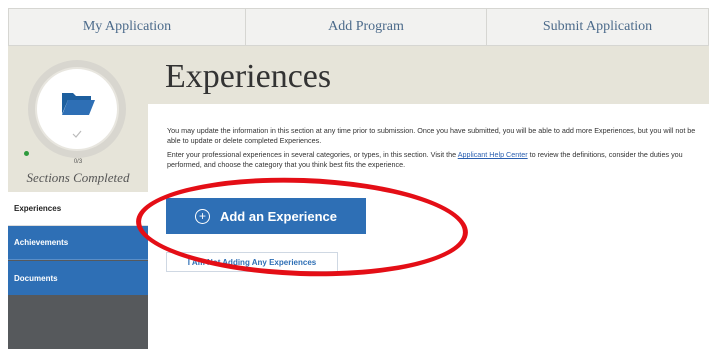  What do you see at coordinates (78, 162) in the screenshot?
I see `progress-count: 0/3` at bounding box center [78, 162].